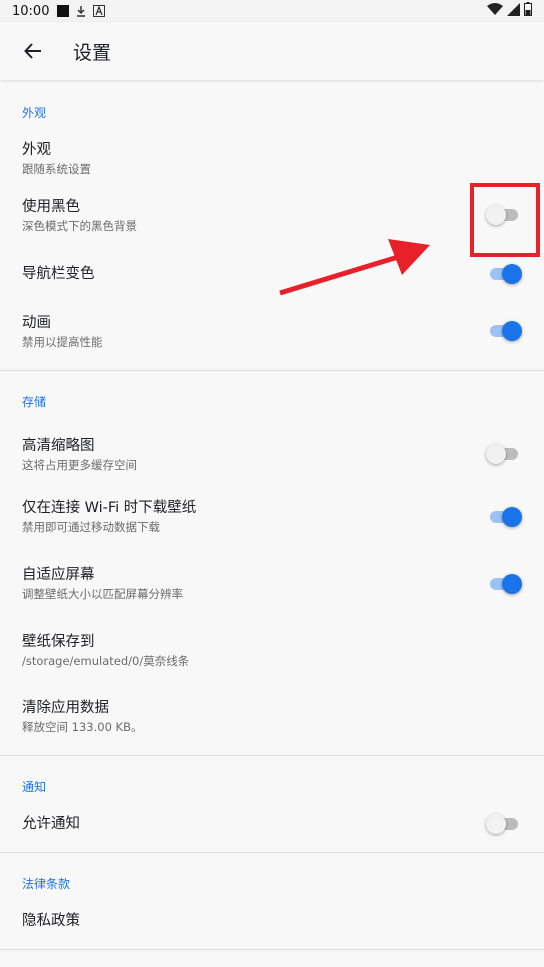  Describe the element at coordinates (36, 149) in the screenshot. I see `pref-title: 外观` at that location.